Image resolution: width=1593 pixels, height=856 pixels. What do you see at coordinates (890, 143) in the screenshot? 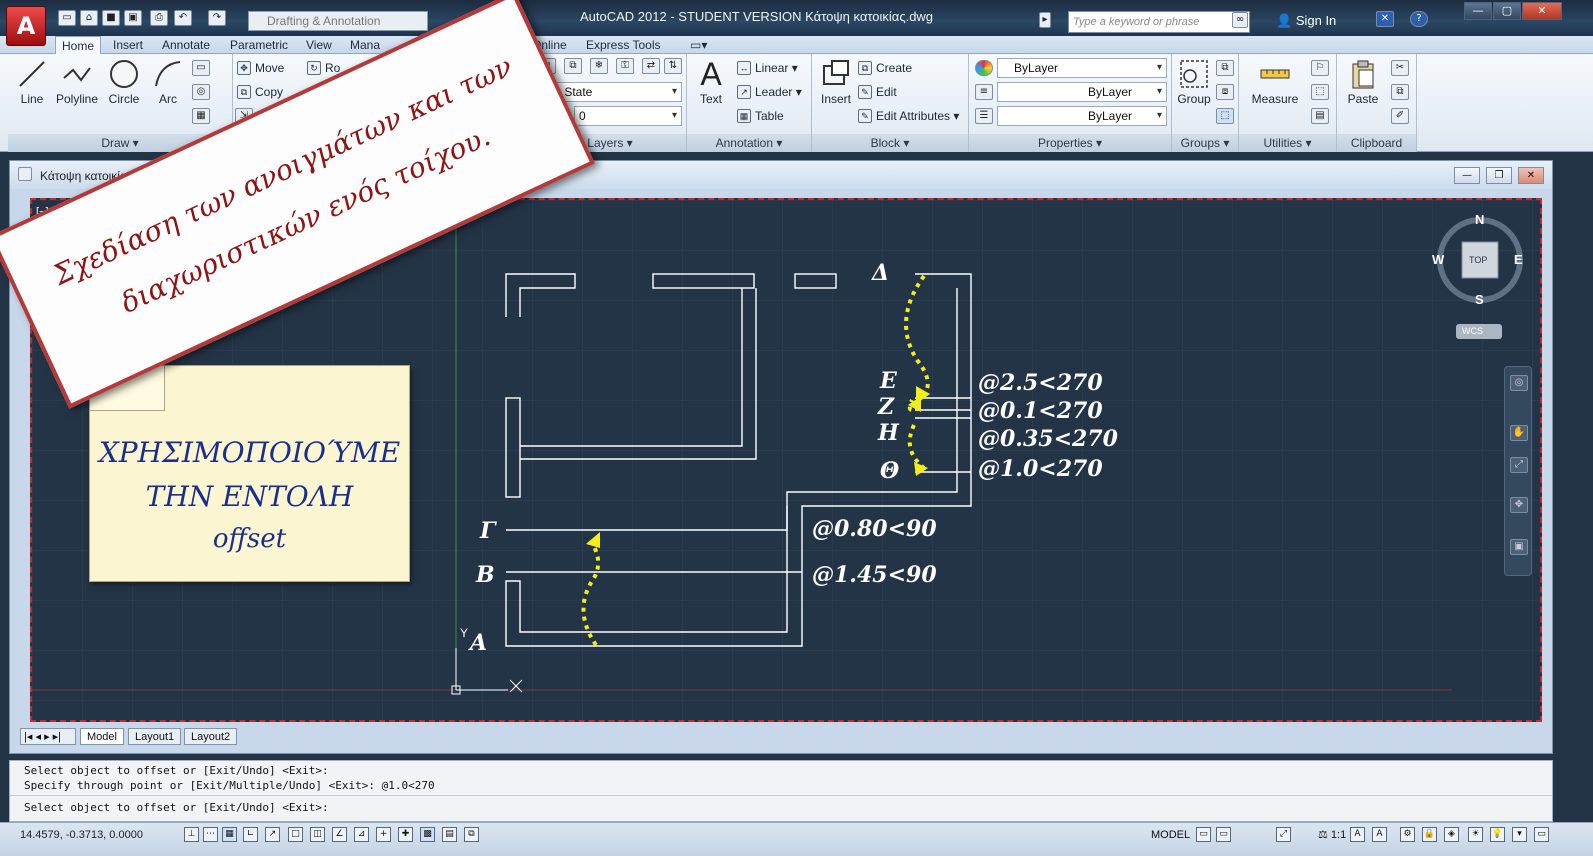
I see `block-panel-title: Block ▾` at bounding box center [890, 143].